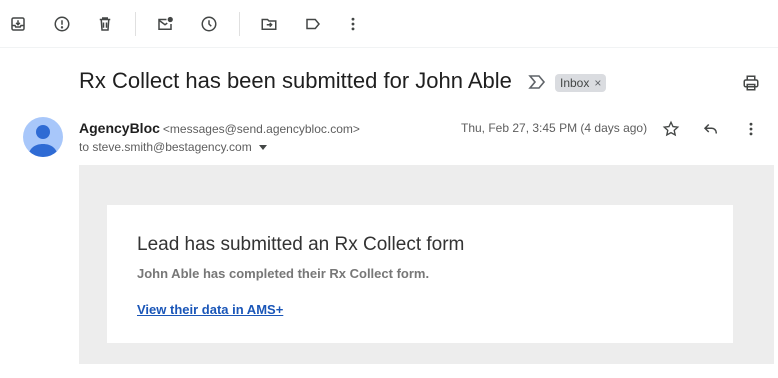  What do you see at coordinates (43, 141) in the screenshot?
I see `person-icon` at bounding box center [43, 141].